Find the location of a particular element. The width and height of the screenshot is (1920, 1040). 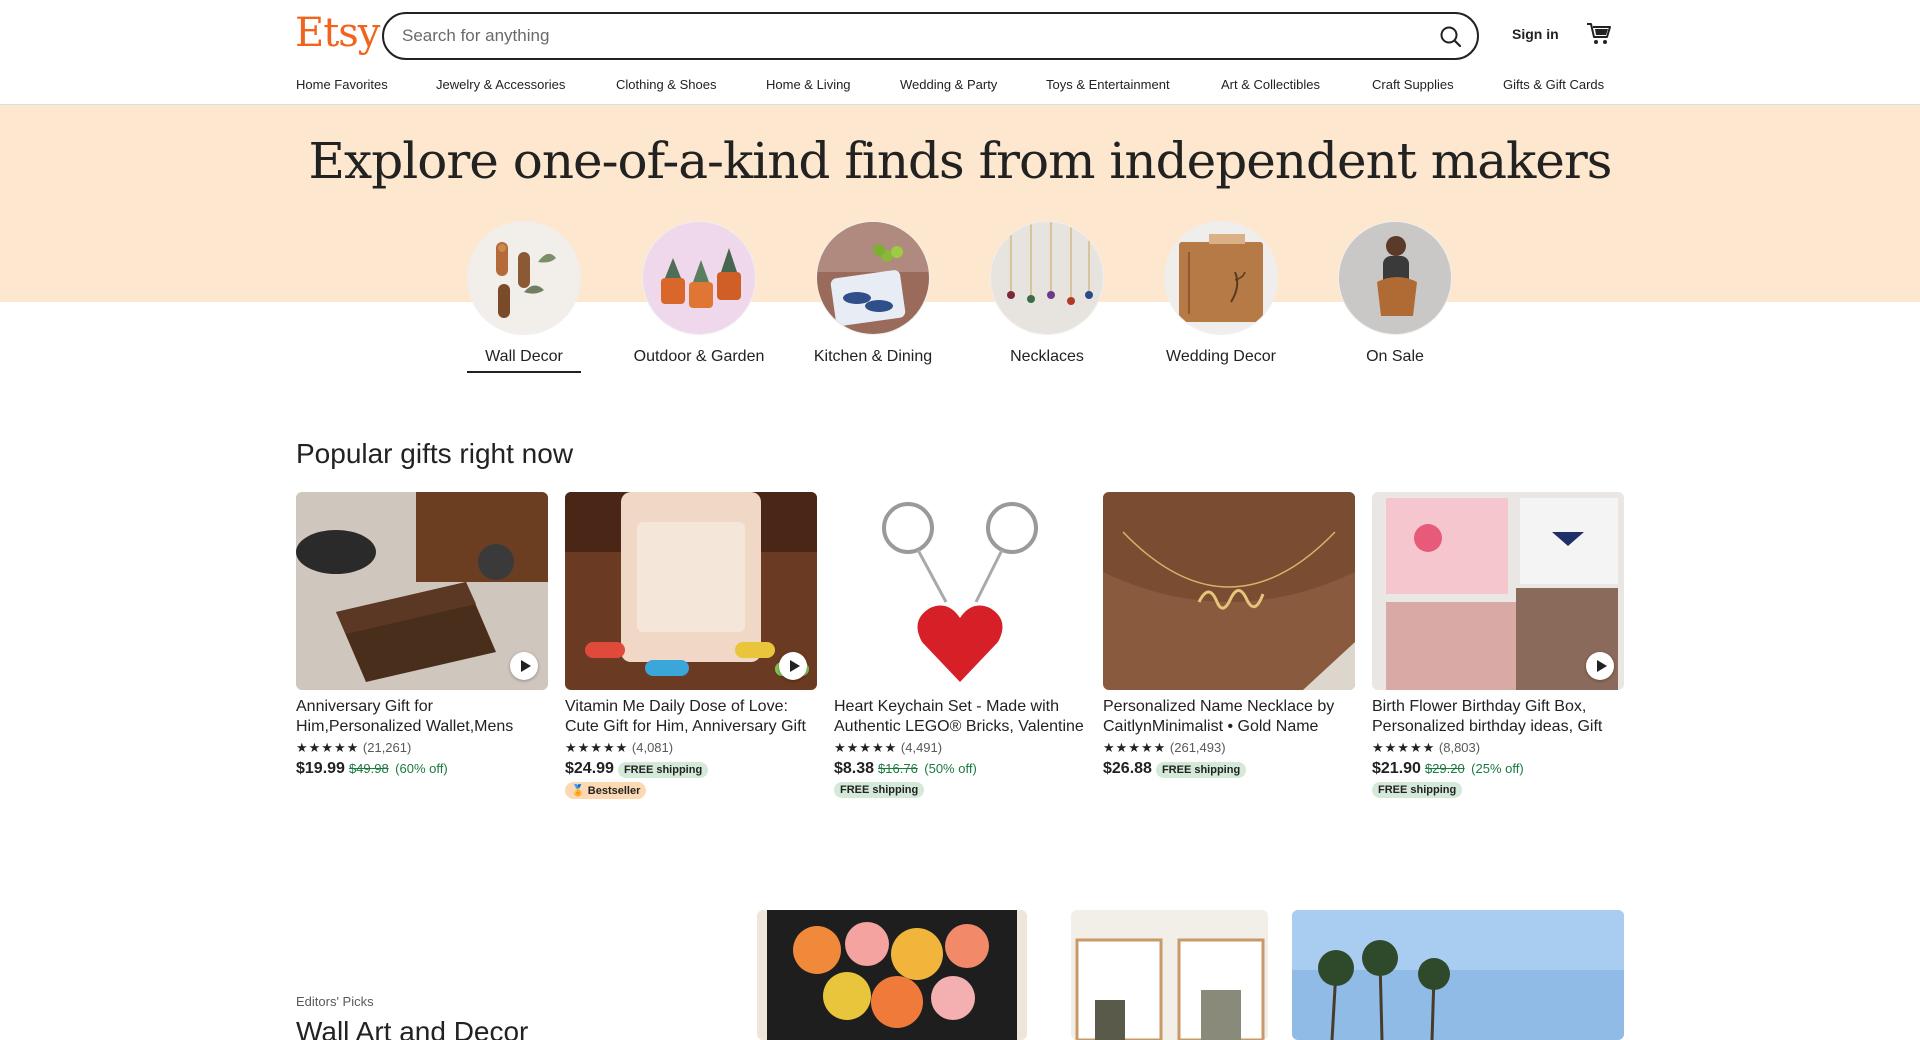

outdoor-garden-image is located at coordinates (699, 278).